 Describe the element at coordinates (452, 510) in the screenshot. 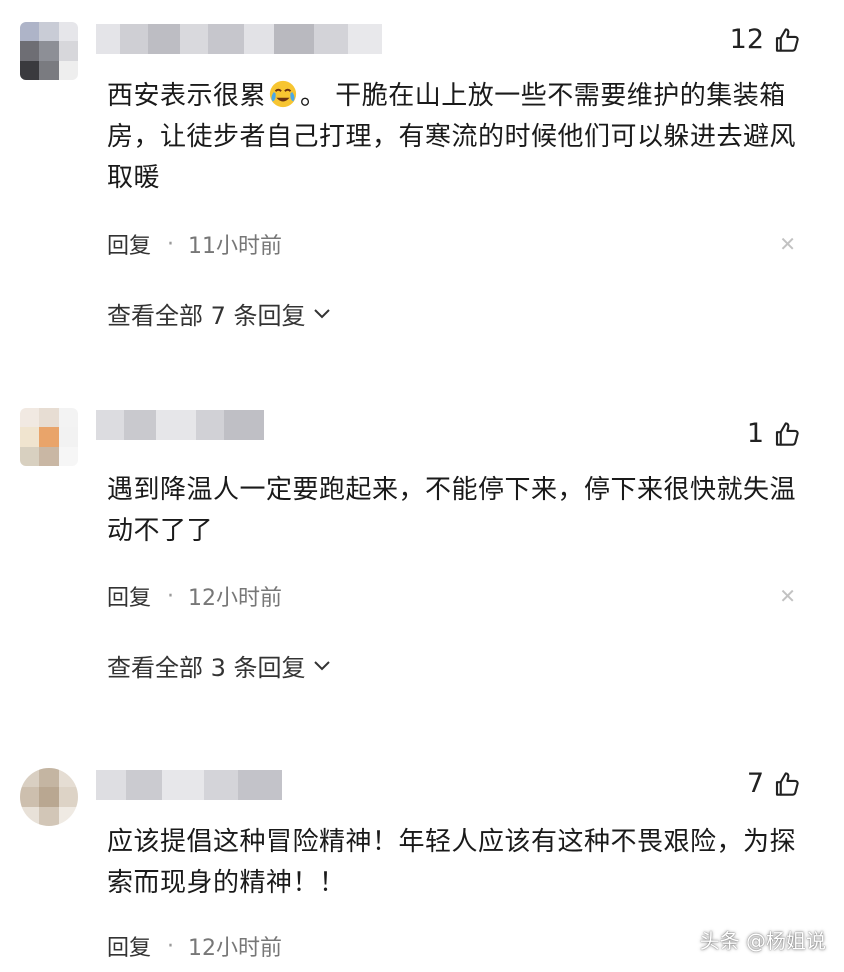

I see `comment-text: 遇到降温人一定要跑起来，不能停下来，停下来很快就失温动不了了` at that location.